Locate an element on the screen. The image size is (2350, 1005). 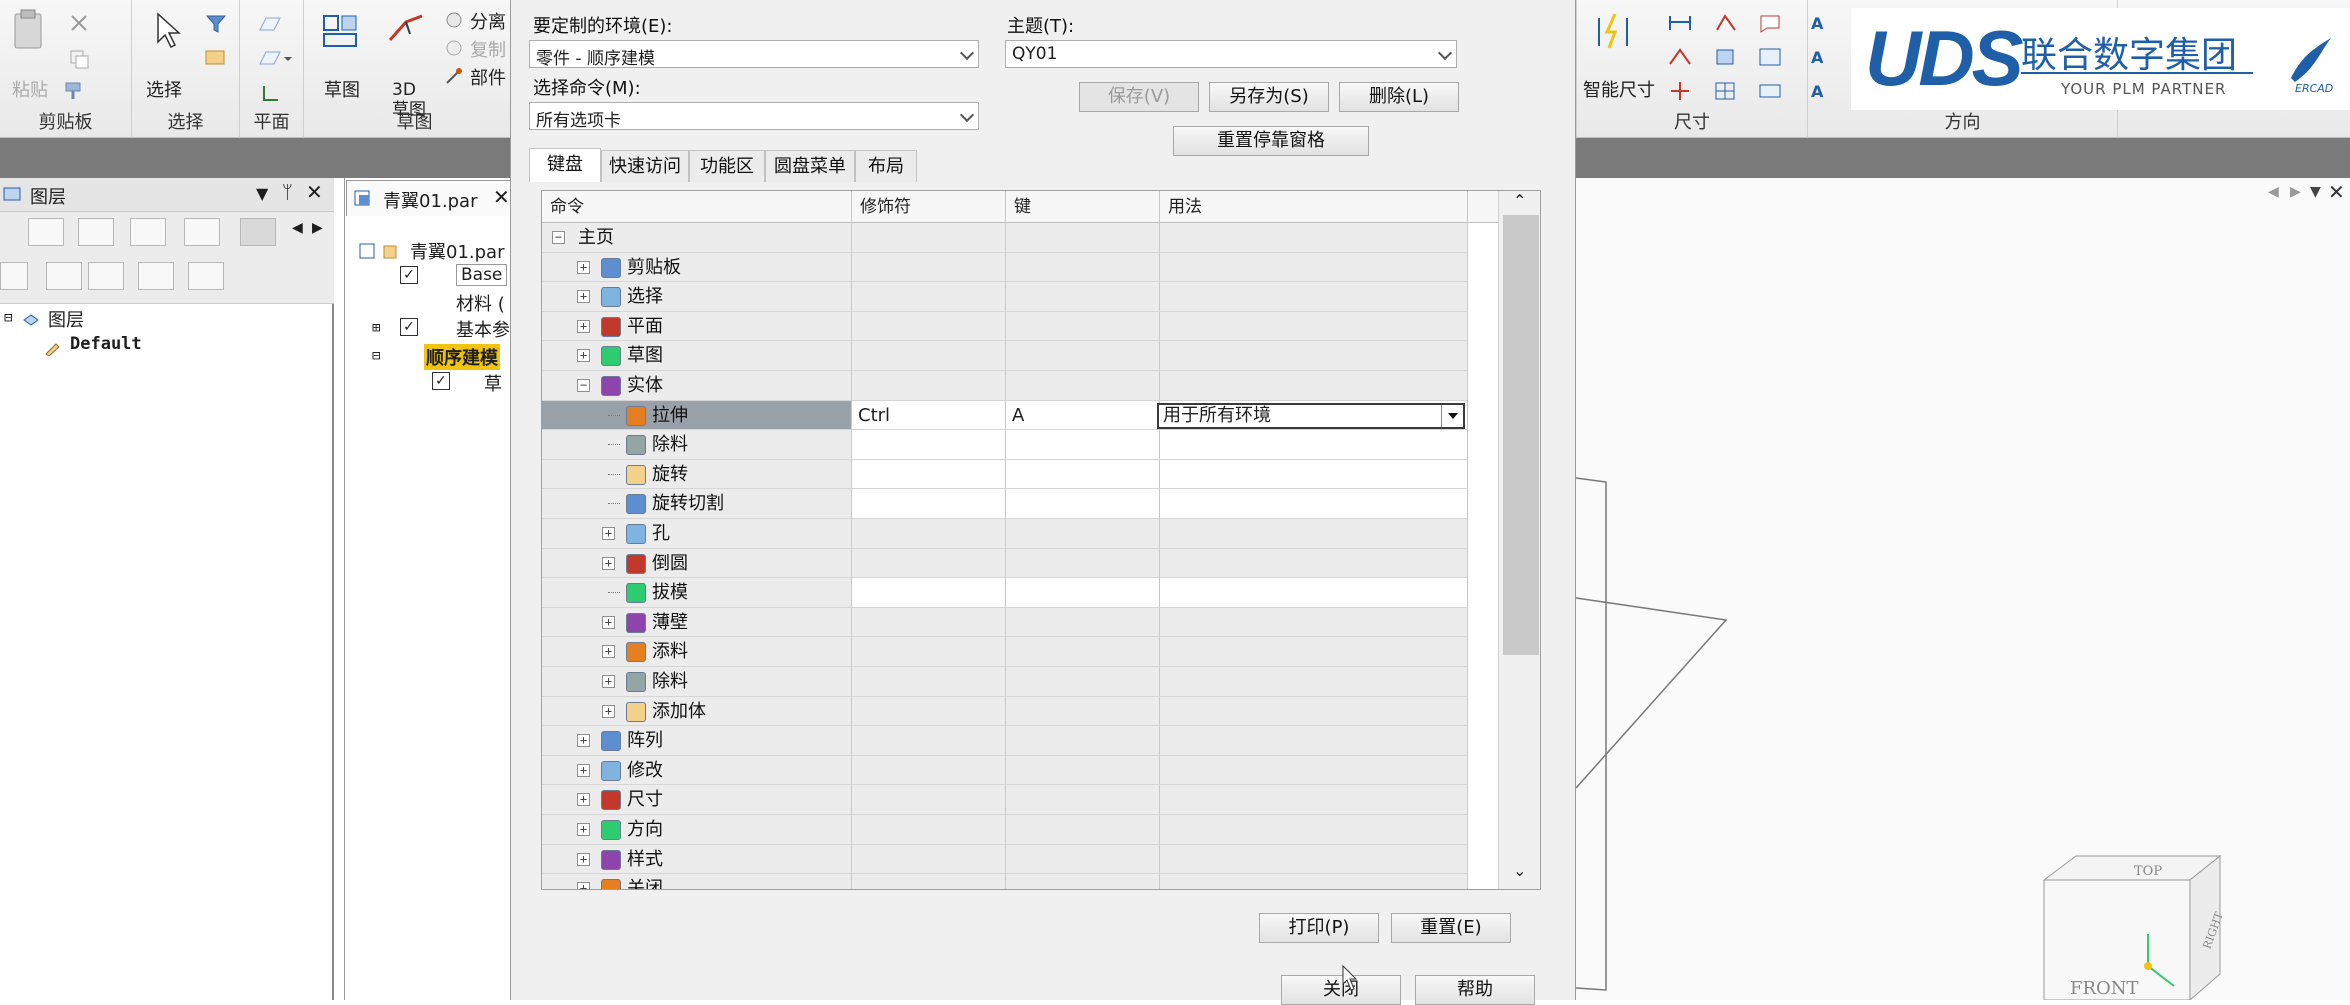
dim-symmetric-icon is located at coordinates (1680, 91).